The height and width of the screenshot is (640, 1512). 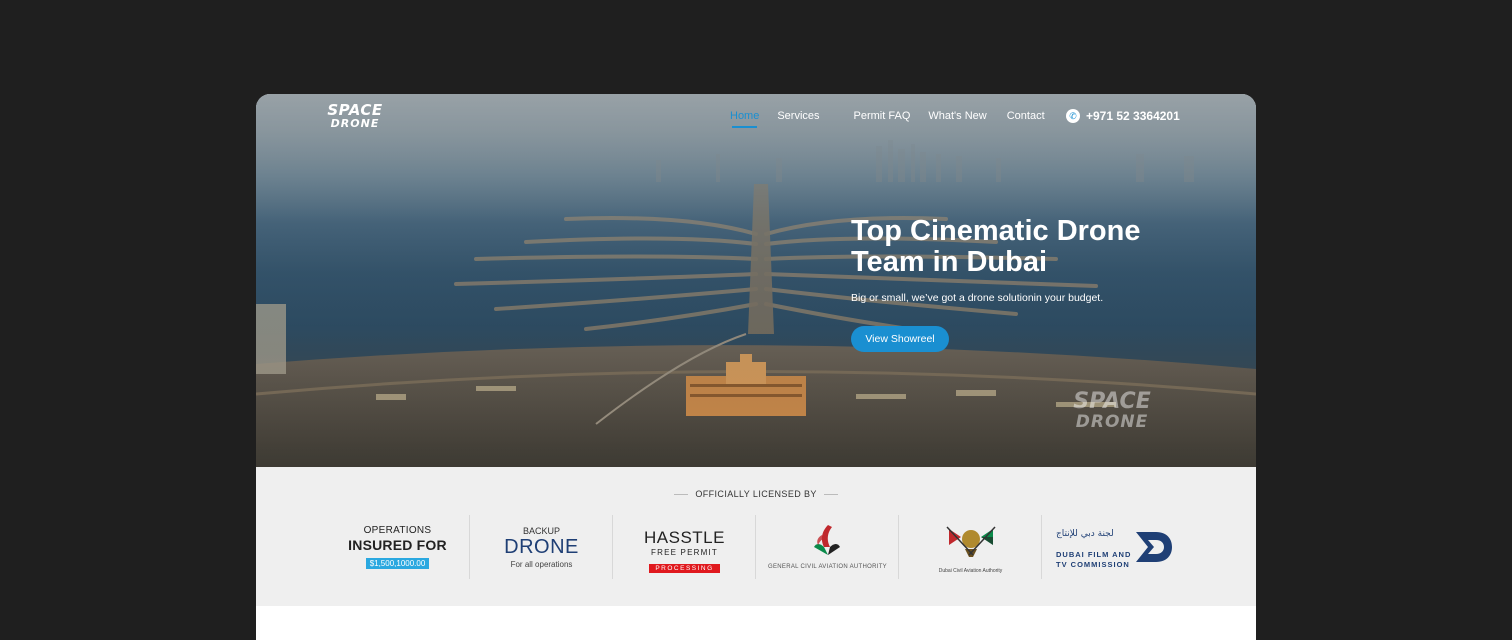 I want to click on watermark-line1: SPACE, so click(x=1112, y=401).